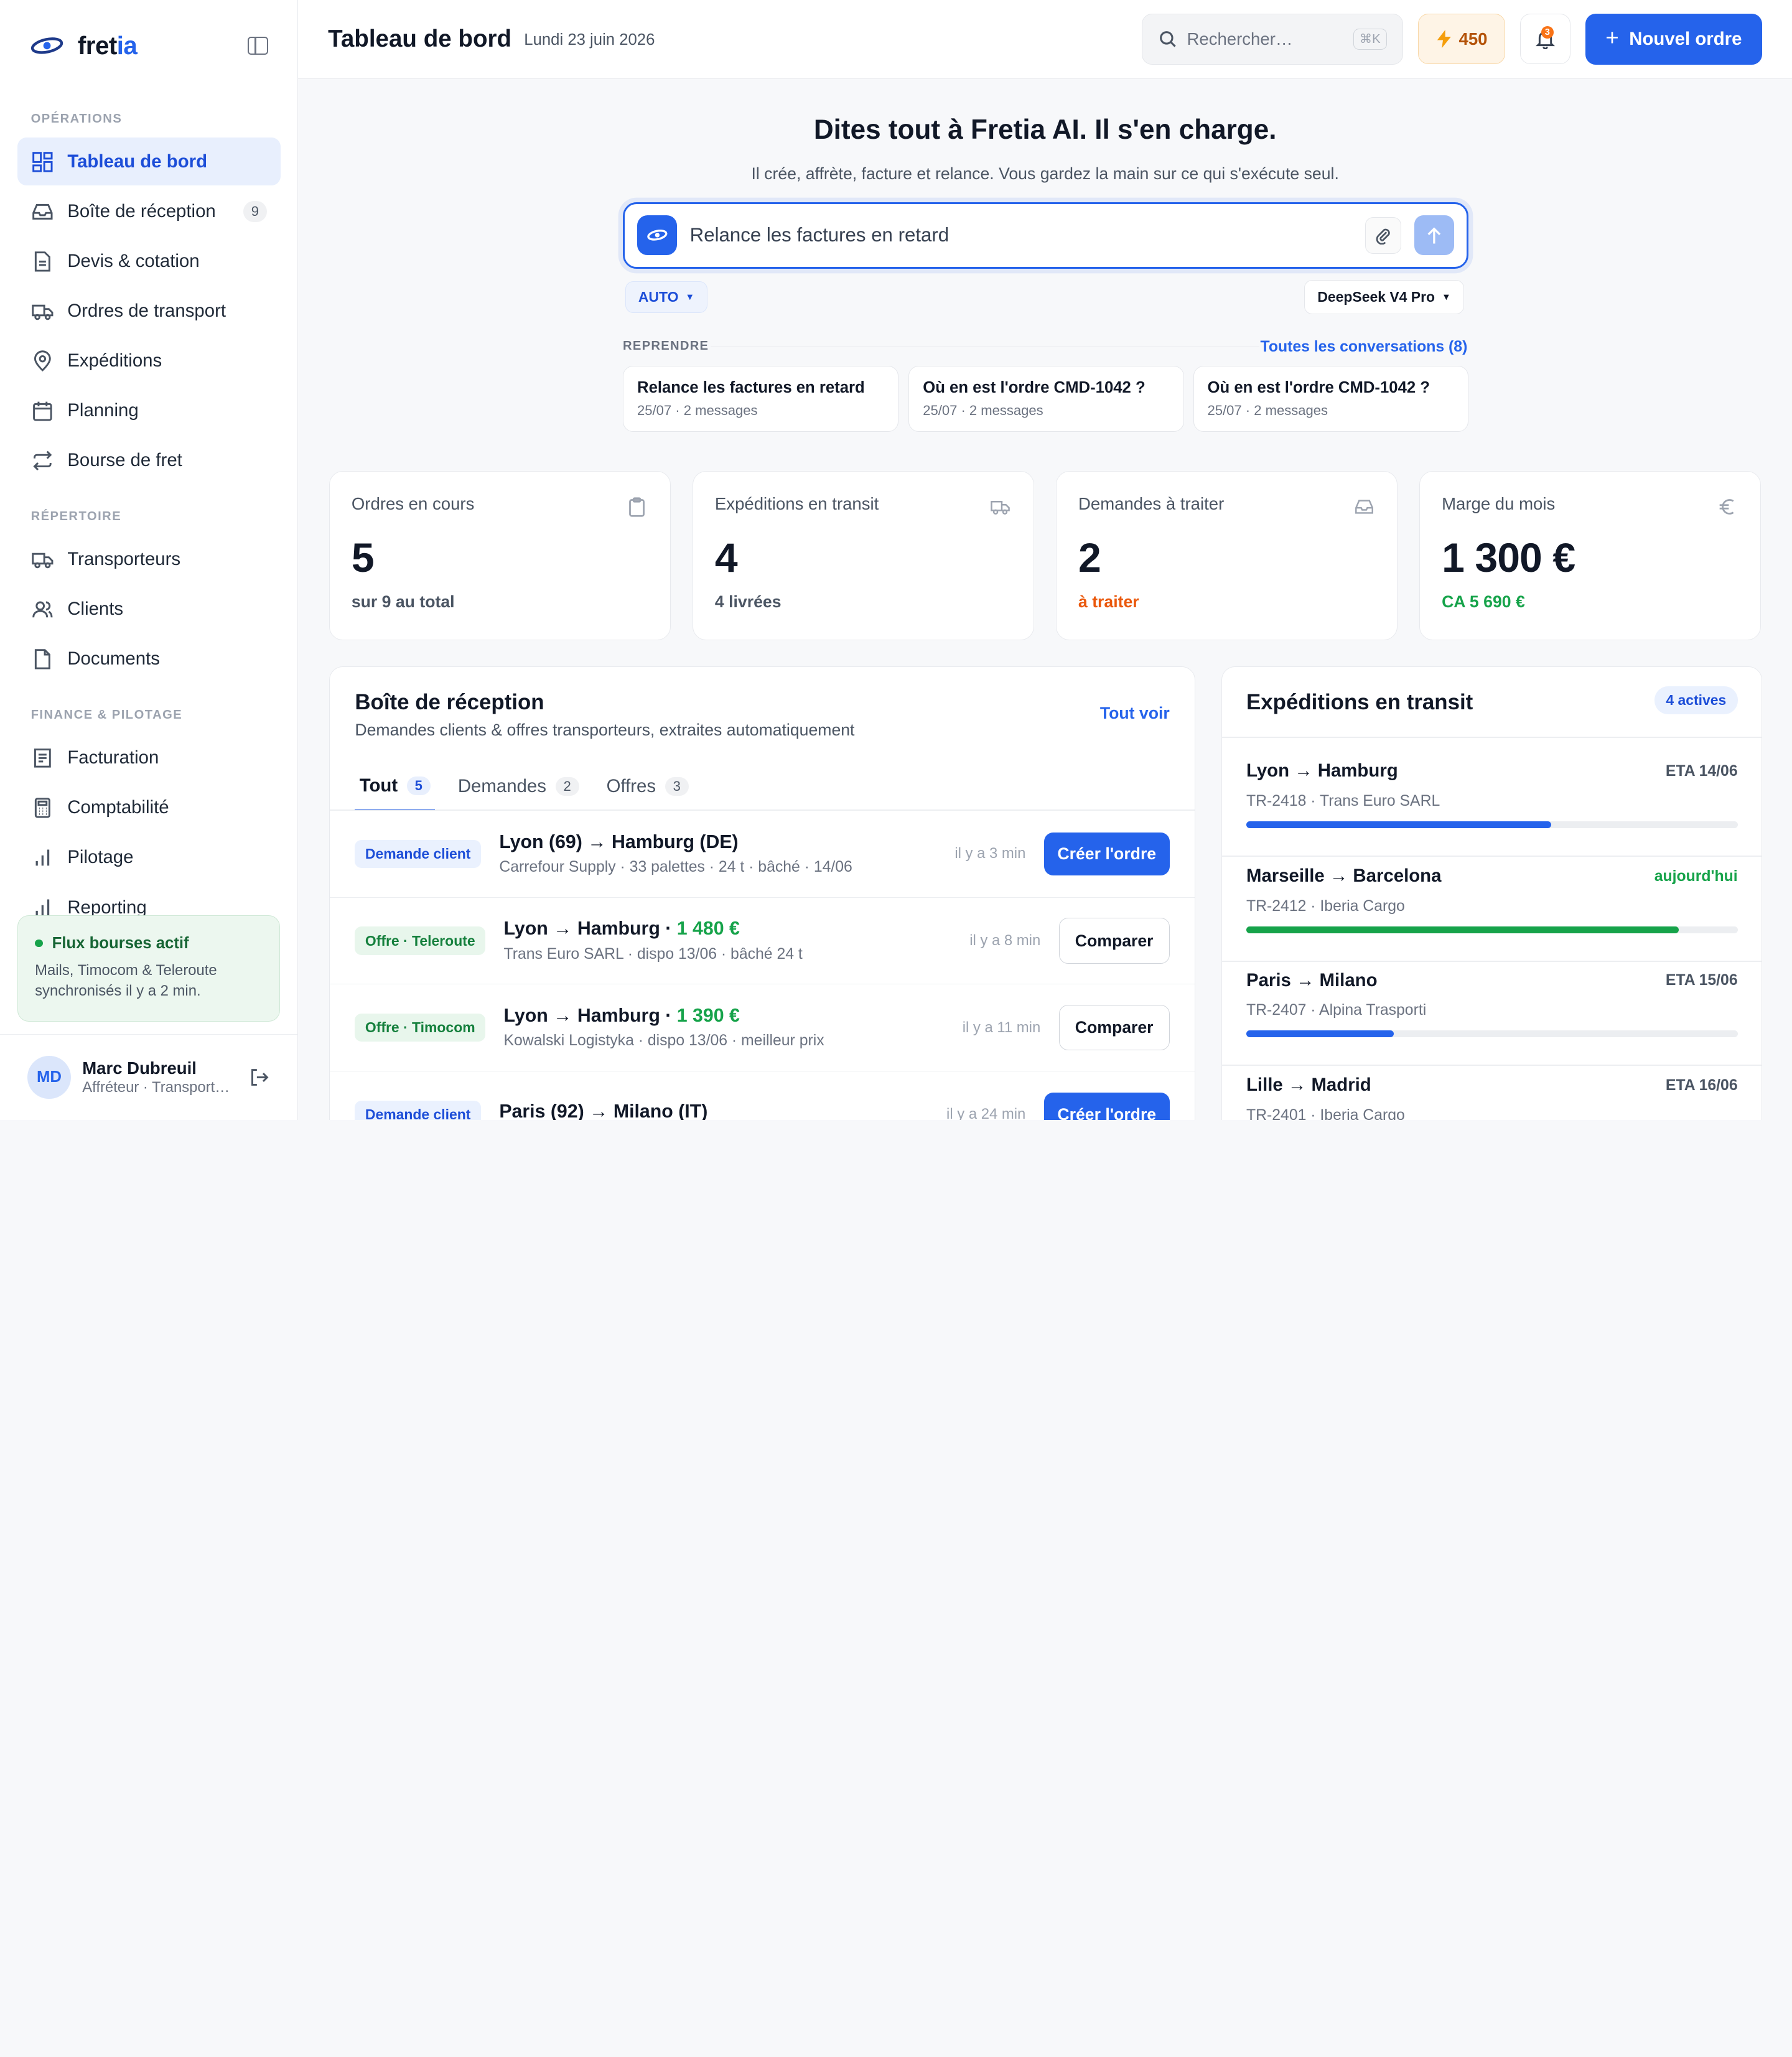  I want to click on credits-button: 450, so click(1461, 39).